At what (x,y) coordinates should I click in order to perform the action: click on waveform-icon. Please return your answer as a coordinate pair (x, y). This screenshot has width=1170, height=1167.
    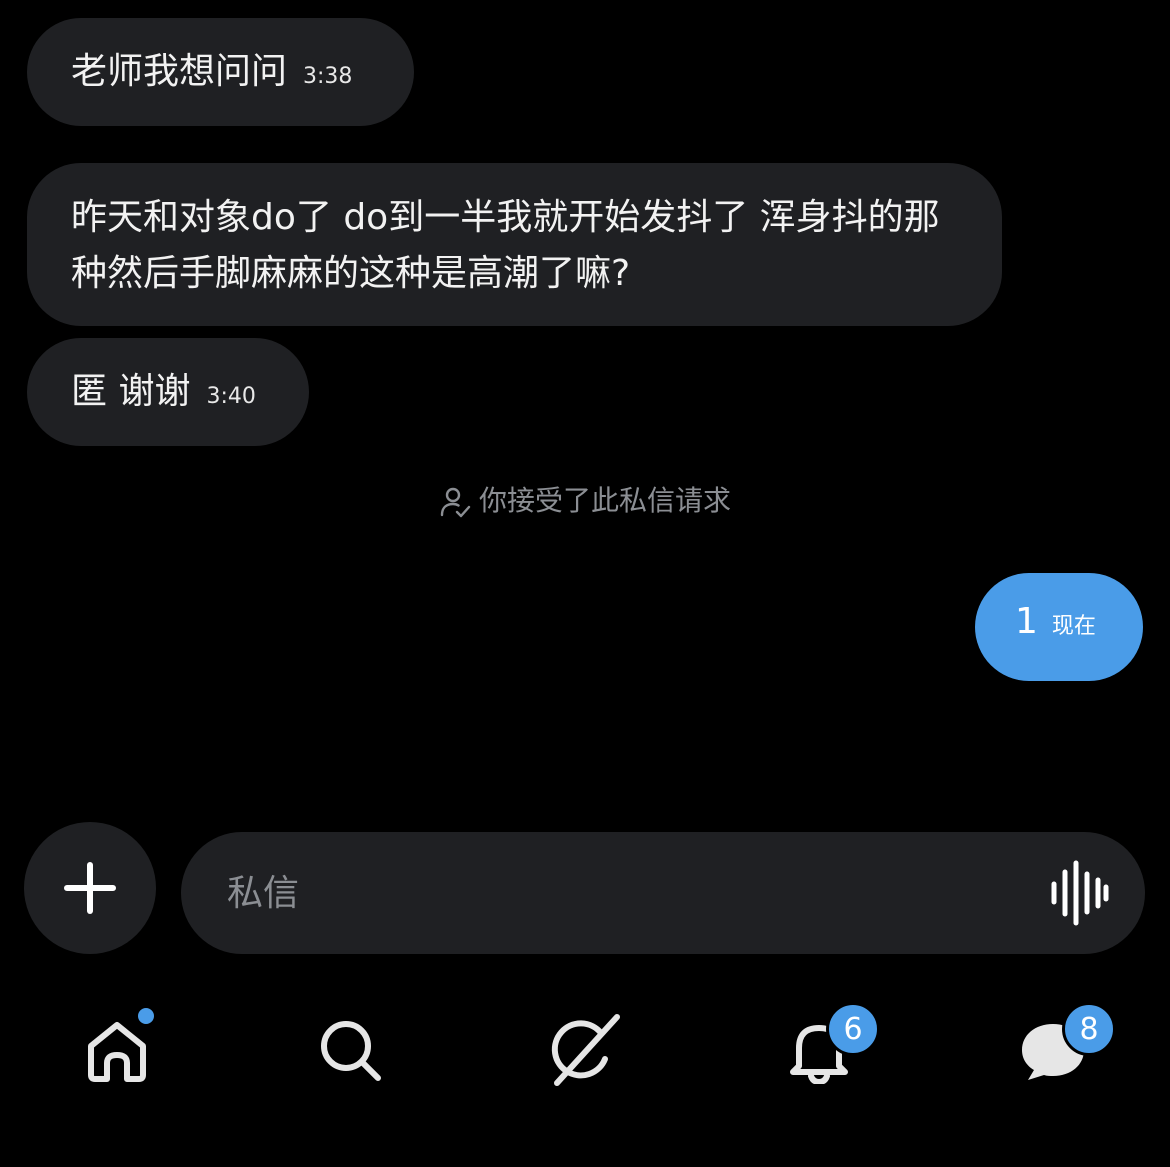
    Looking at the image, I should click on (1080, 893).